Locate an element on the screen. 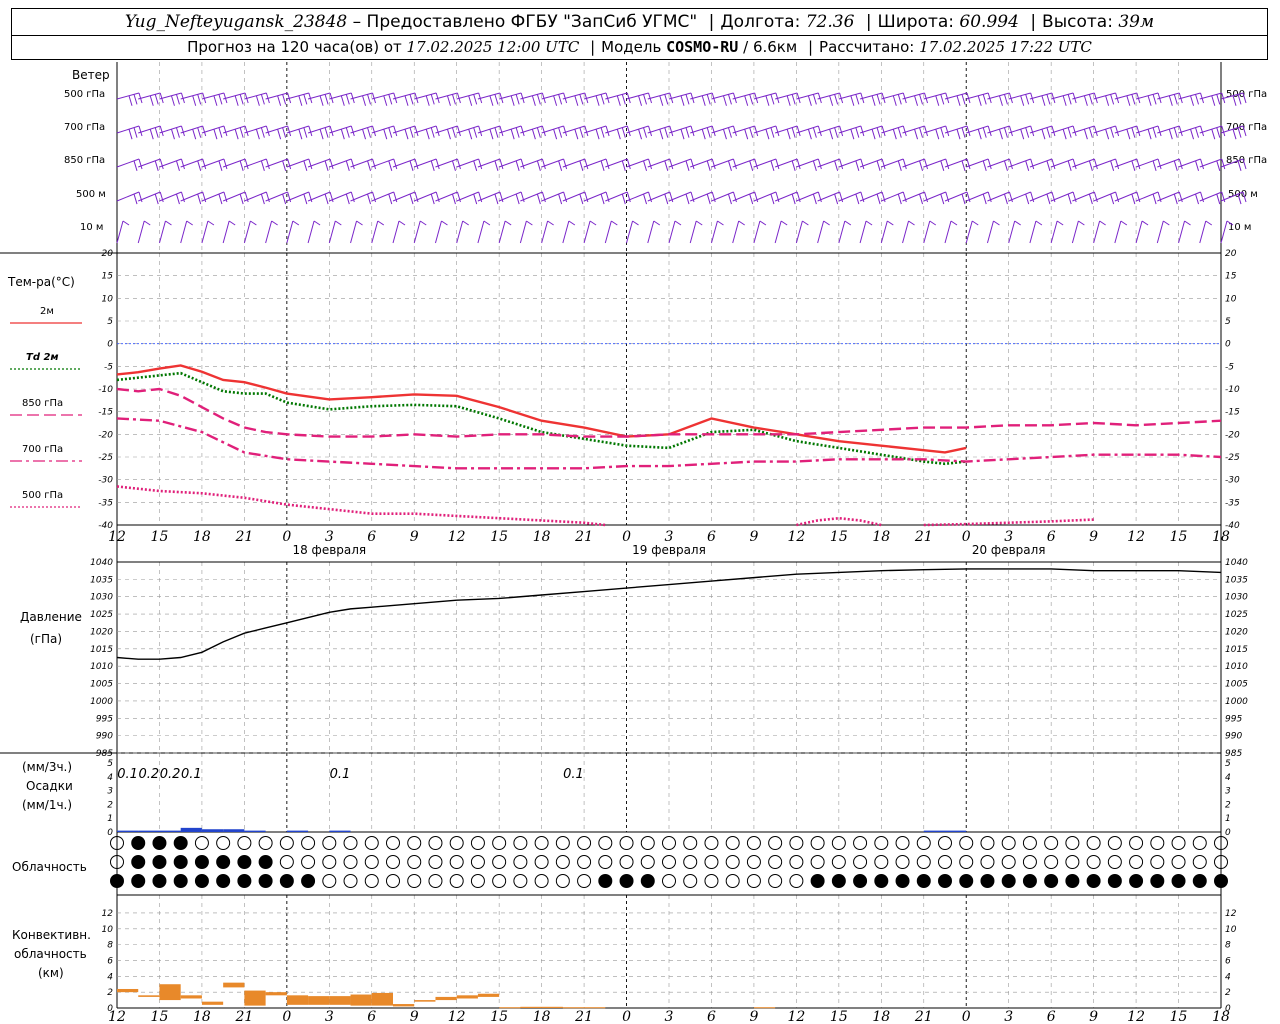  hour-tick-label: 15 is located at coordinates (839, 1016).